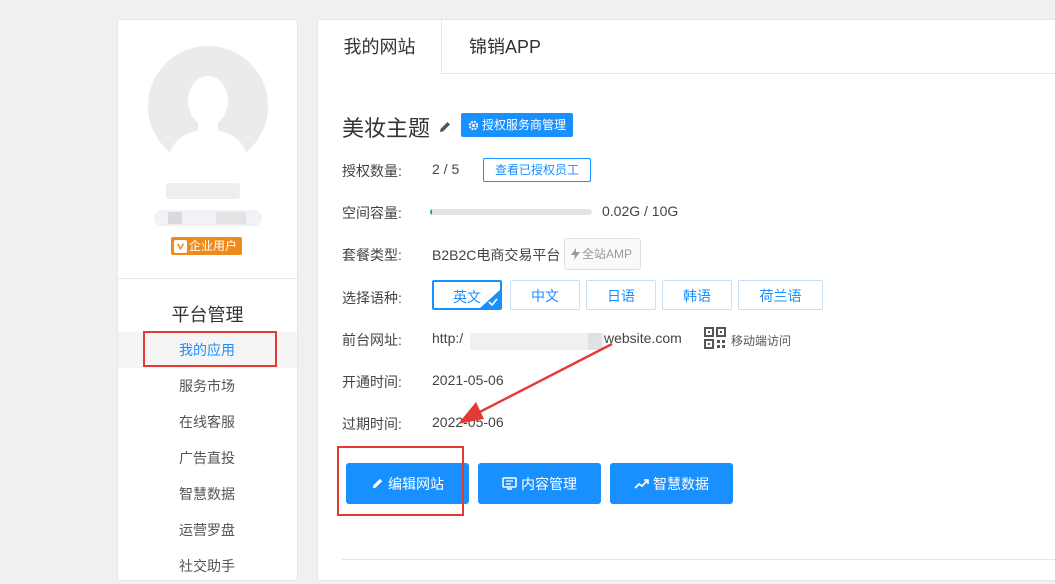 The height and width of the screenshot is (584, 1055). Describe the element at coordinates (509, 483) in the screenshot. I see `monitor-icon` at that location.